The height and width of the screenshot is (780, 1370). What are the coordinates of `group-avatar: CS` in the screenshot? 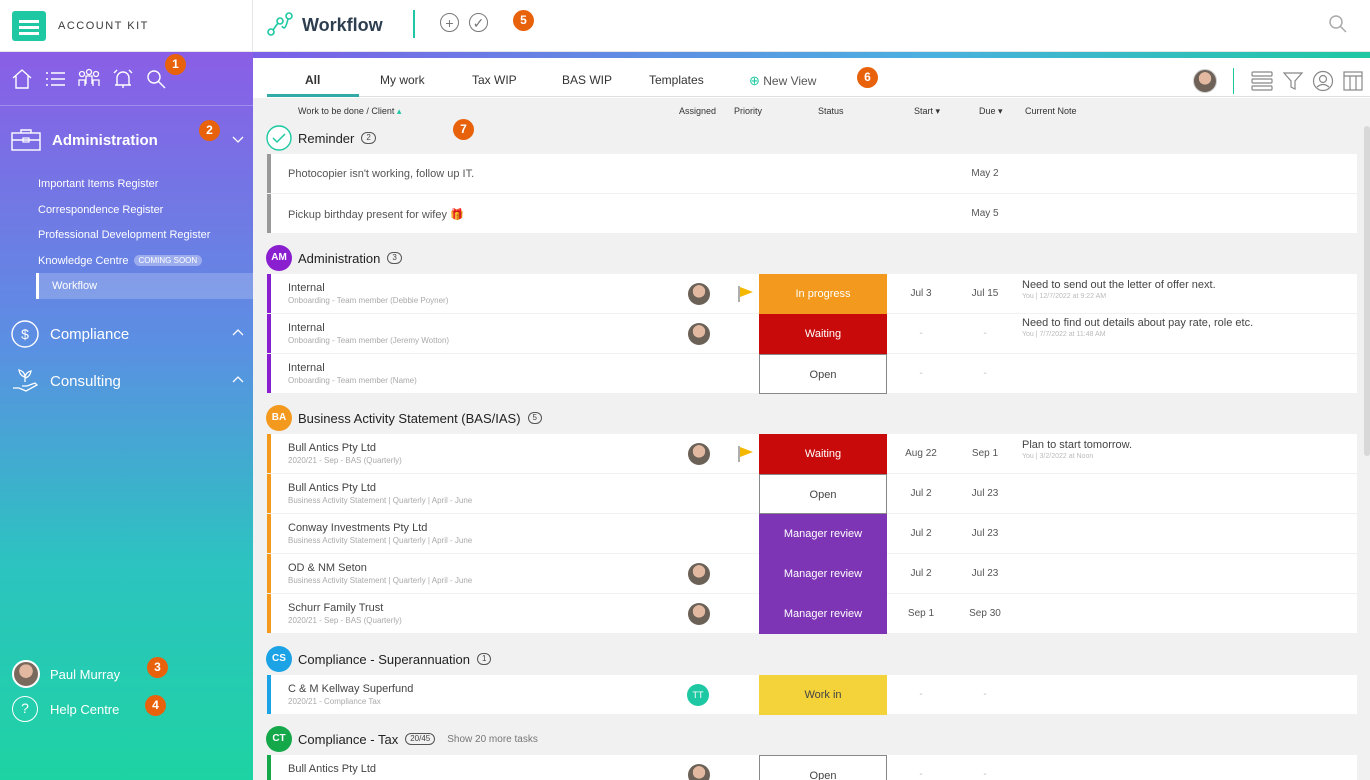 It's located at (279, 659).